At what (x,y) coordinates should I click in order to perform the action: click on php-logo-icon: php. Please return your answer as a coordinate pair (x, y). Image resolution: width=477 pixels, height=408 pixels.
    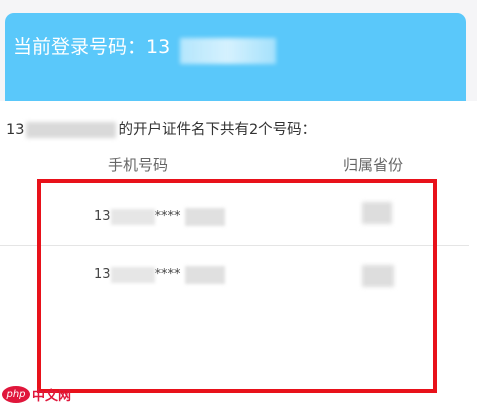
    Looking at the image, I should click on (16, 394).